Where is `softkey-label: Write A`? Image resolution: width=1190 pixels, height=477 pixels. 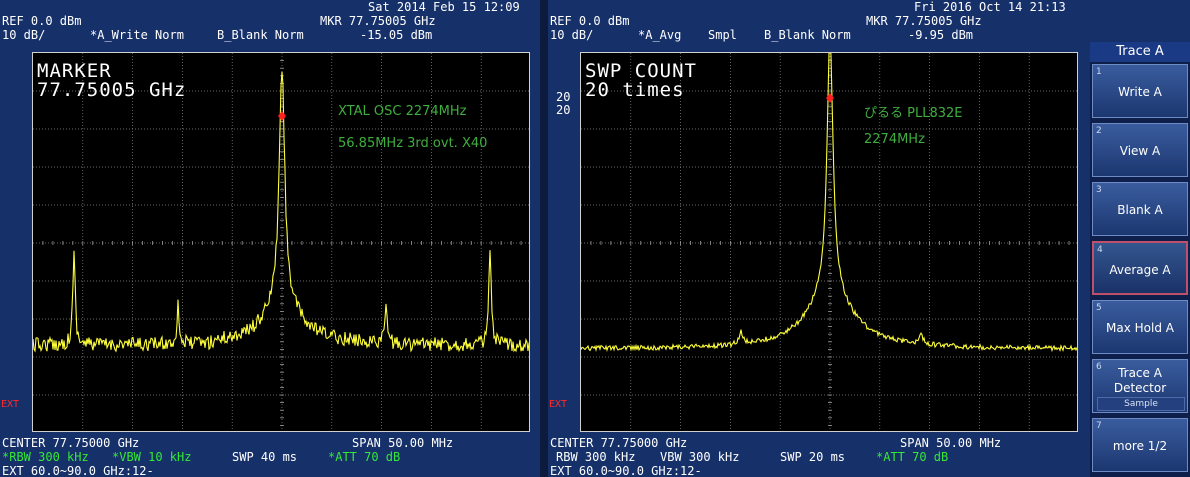 softkey-label: Write A is located at coordinates (1140, 92).